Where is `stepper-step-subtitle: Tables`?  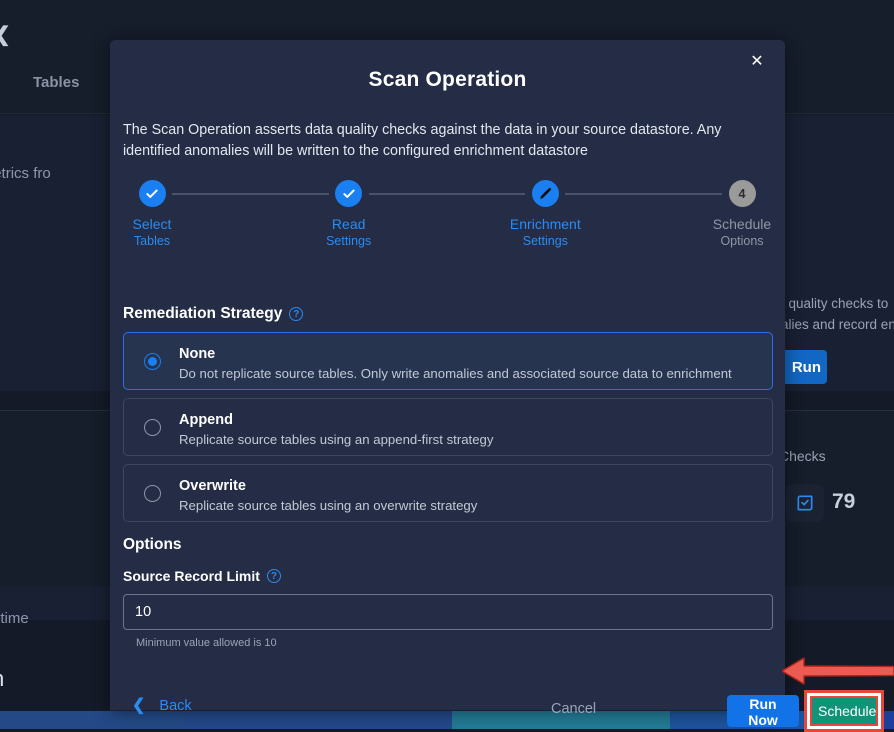 stepper-step-subtitle: Tables is located at coordinates (152, 241).